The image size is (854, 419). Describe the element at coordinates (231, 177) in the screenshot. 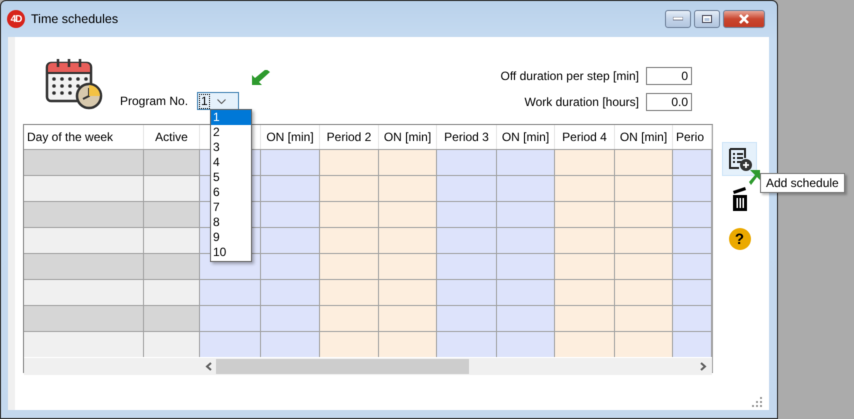

I see `dropdown-option: 5` at that location.